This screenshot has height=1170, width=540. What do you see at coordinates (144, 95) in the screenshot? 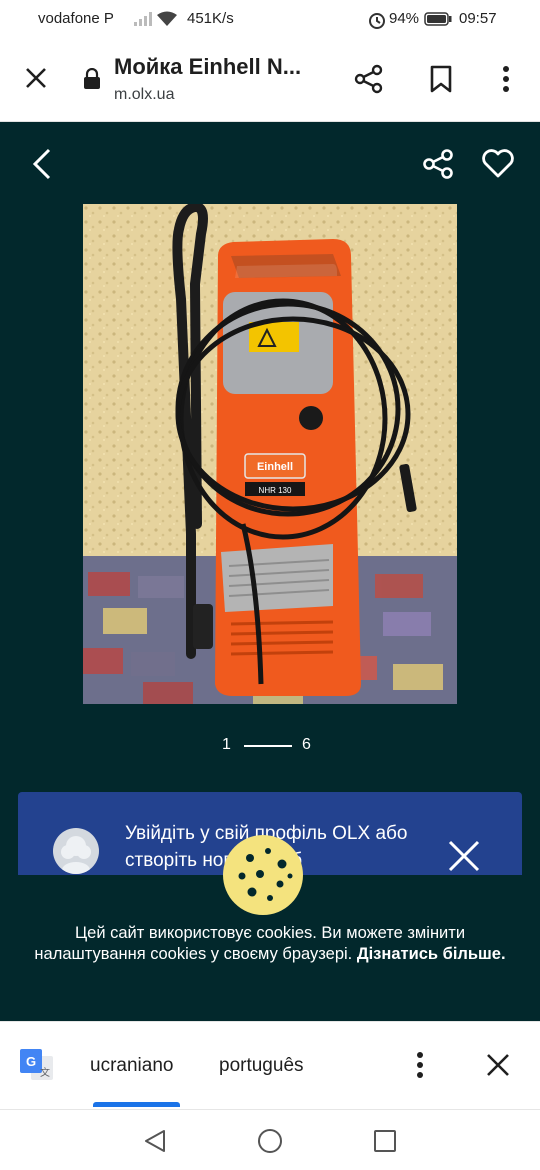
I see `page-url: m.olx.ua` at bounding box center [144, 95].